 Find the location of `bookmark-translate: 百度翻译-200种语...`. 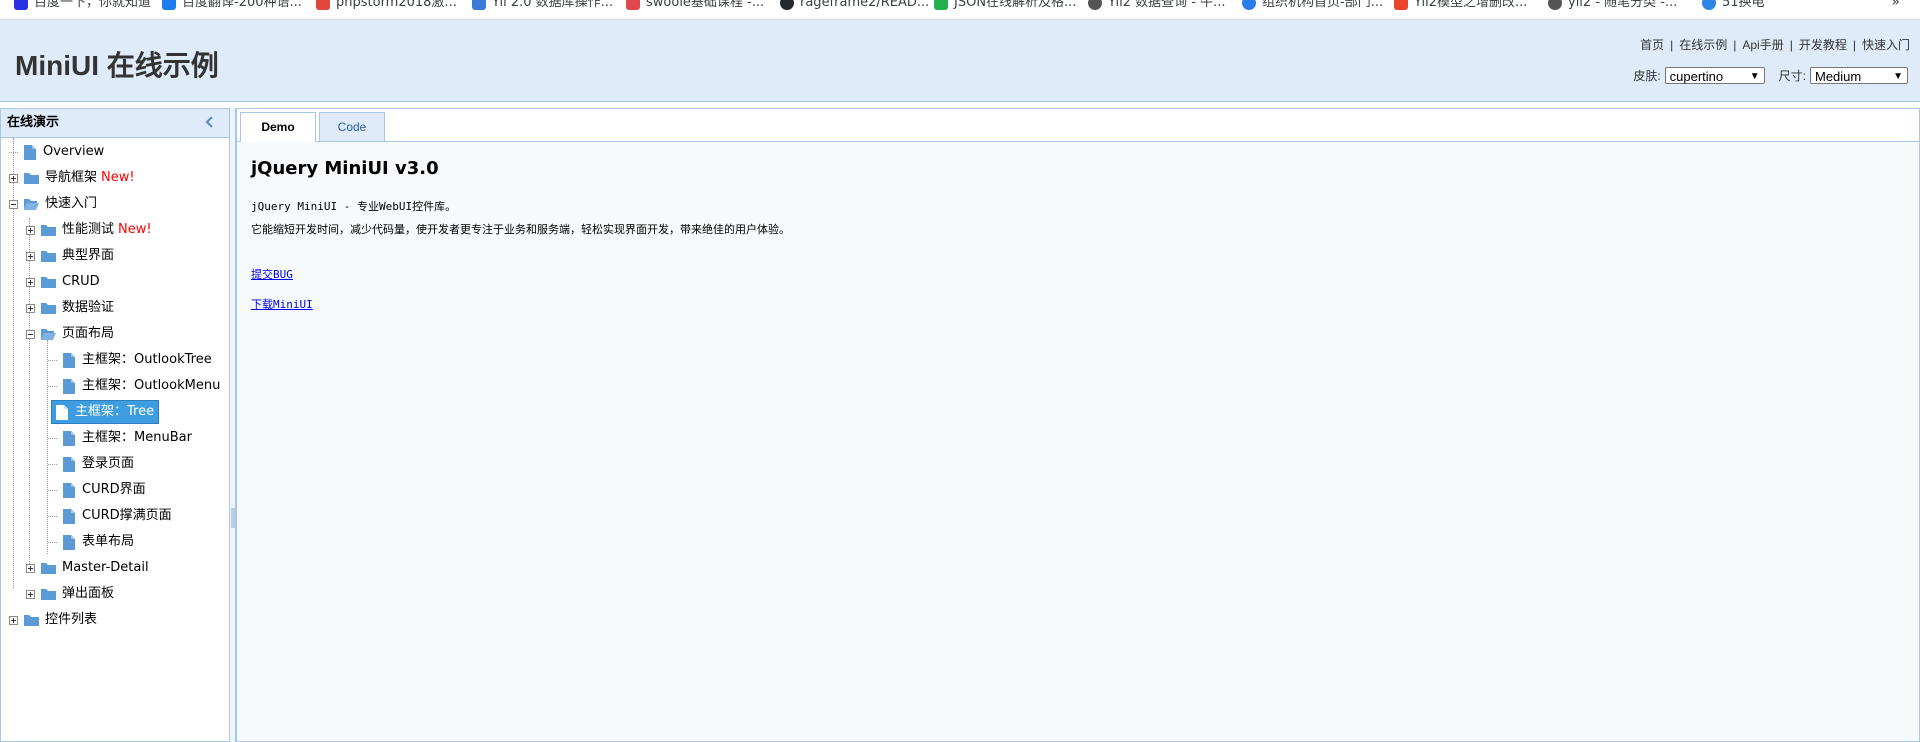

bookmark-translate: 百度翻译-200种语... is located at coordinates (232, 5).